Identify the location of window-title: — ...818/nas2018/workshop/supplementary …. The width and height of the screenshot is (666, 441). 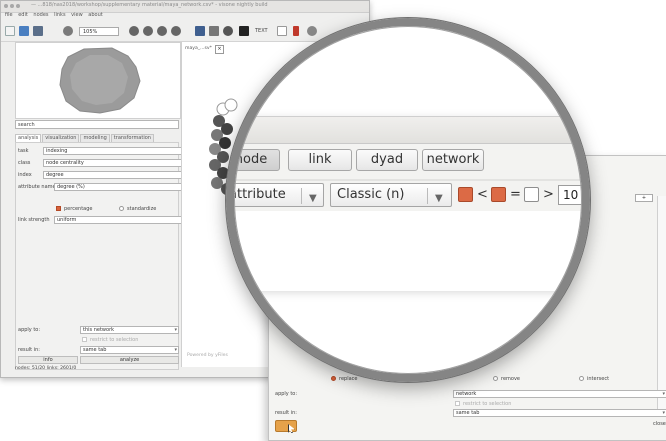
(149, 5).